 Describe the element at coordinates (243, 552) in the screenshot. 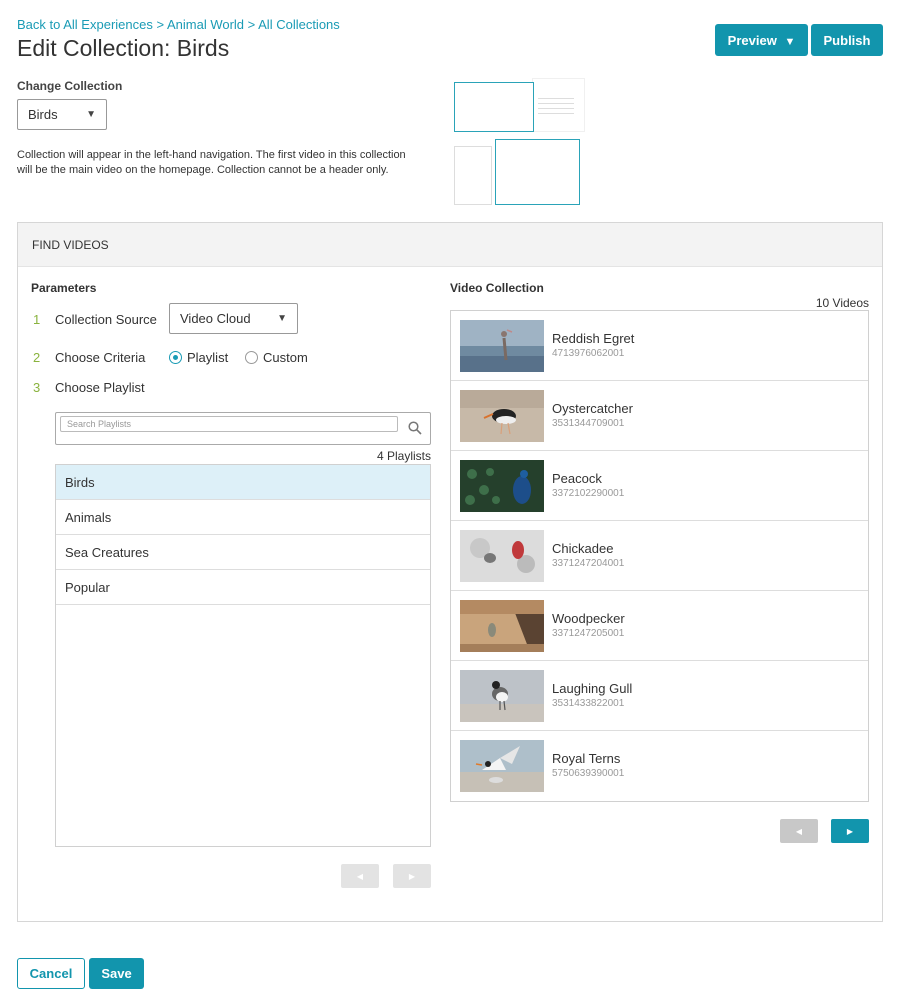

I see `playlist-item-sea-creatures: Sea Creatures` at that location.